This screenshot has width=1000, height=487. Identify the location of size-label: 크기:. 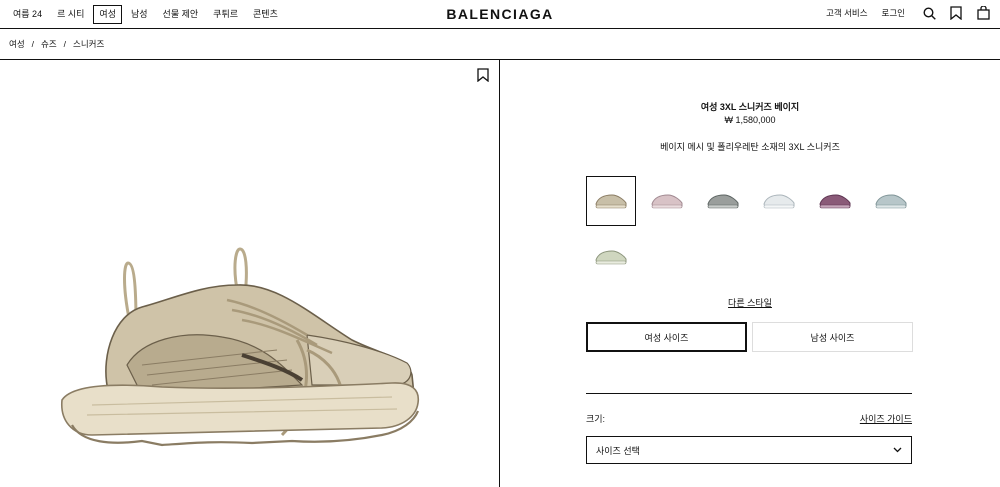
(596, 419).